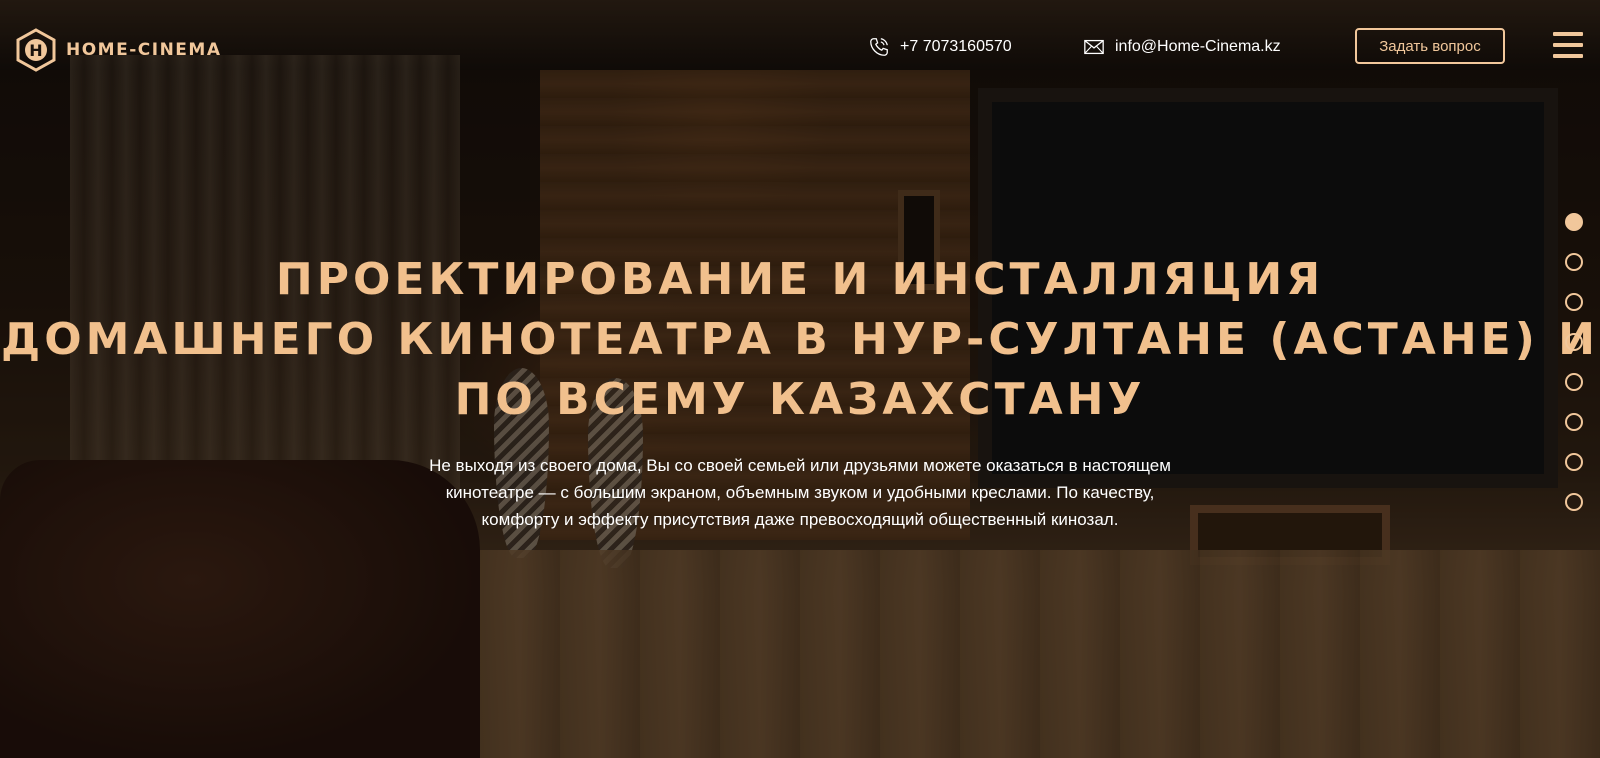 The width and height of the screenshot is (1600, 758). What do you see at coordinates (800, 399) in the screenshot?
I see `hero-title-line: ПО ВСЕМУ КАЗАХСТАНУ` at bounding box center [800, 399].